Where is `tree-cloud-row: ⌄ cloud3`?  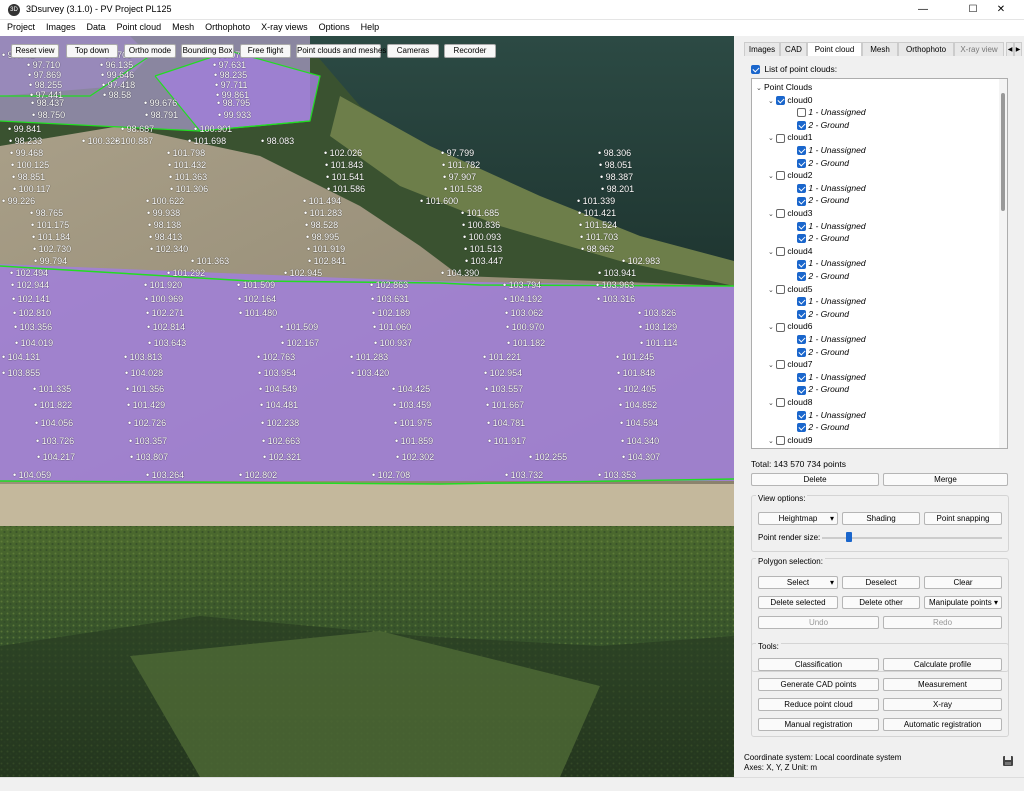 tree-cloud-row: ⌄ cloud3 is located at coordinates (790, 213).